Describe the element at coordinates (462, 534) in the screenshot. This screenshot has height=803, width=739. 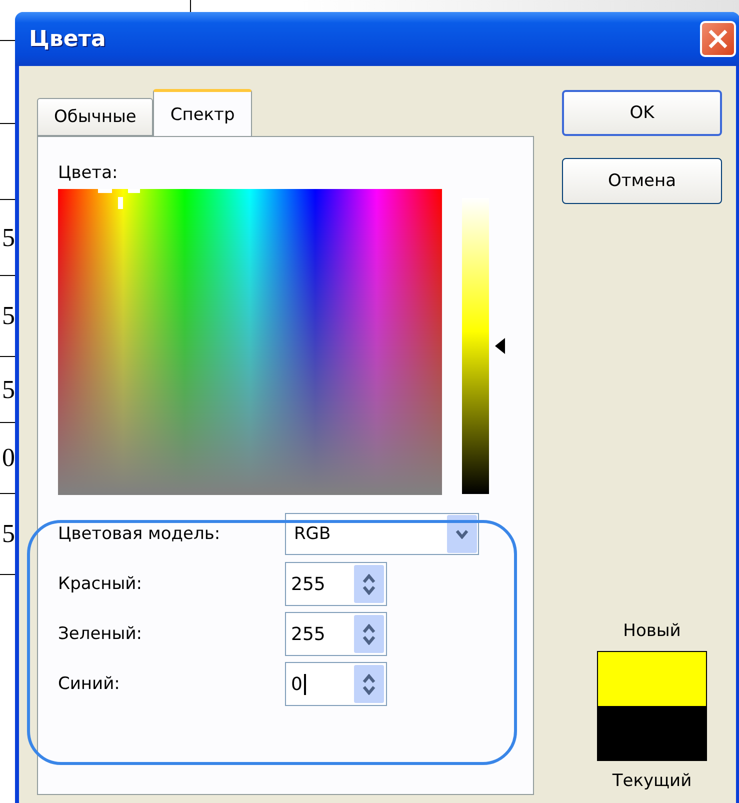
I see `dropdown-button` at that location.